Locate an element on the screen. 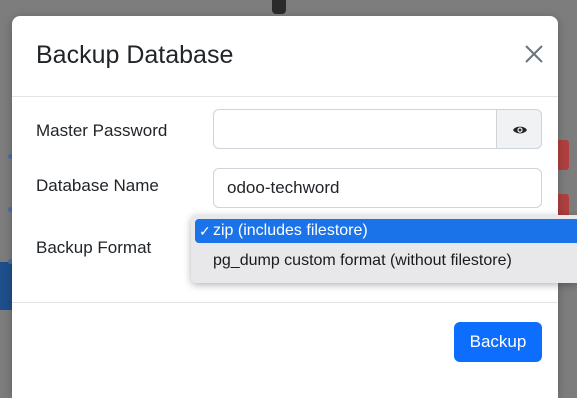 This screenshot has height=398, width=577. show-password-button is located at coordinates (519, 129).